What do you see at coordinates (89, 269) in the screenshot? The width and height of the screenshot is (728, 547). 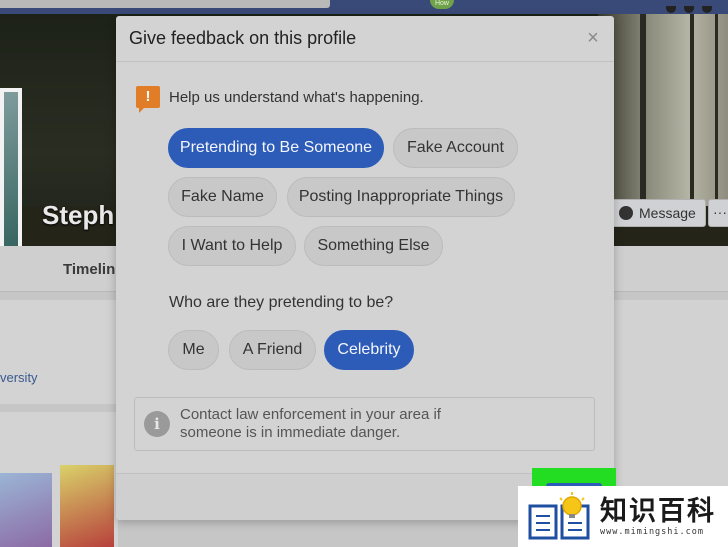 I see `tab-timeline: Timelin` at bounding box center [89, 269].